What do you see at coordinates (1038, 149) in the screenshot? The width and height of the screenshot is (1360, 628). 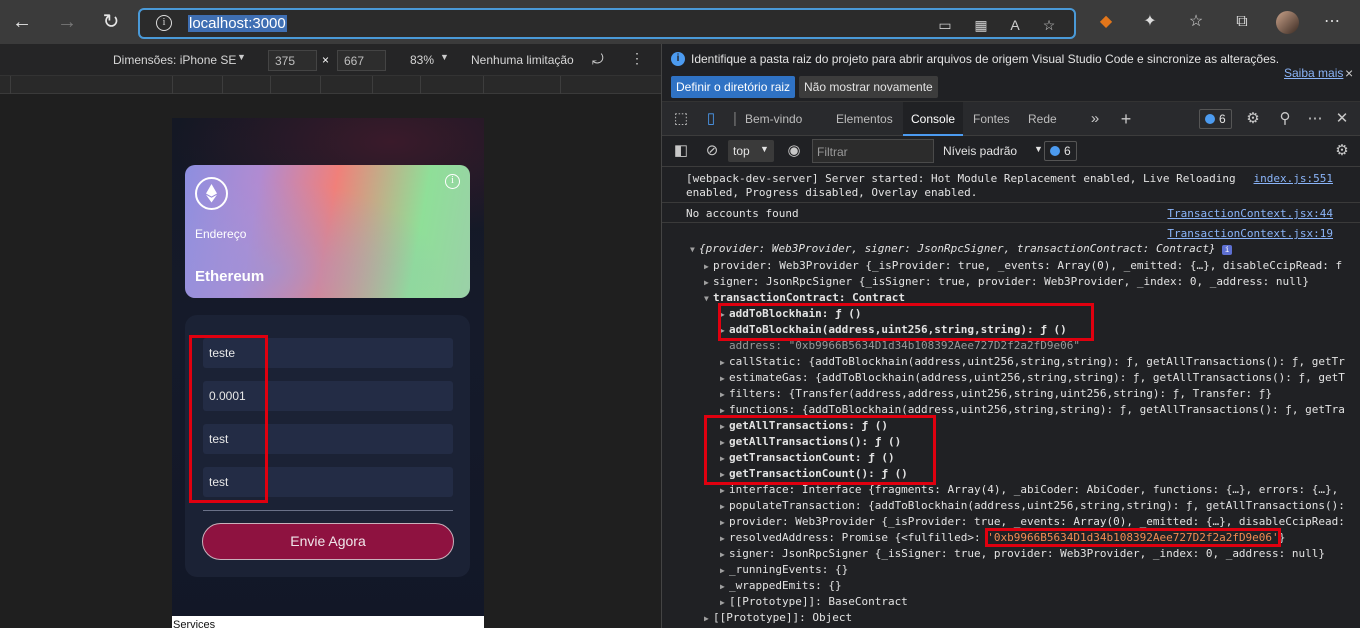 I see `levels-dropdown-icon: ▼` at bounding box center [1038, 149].